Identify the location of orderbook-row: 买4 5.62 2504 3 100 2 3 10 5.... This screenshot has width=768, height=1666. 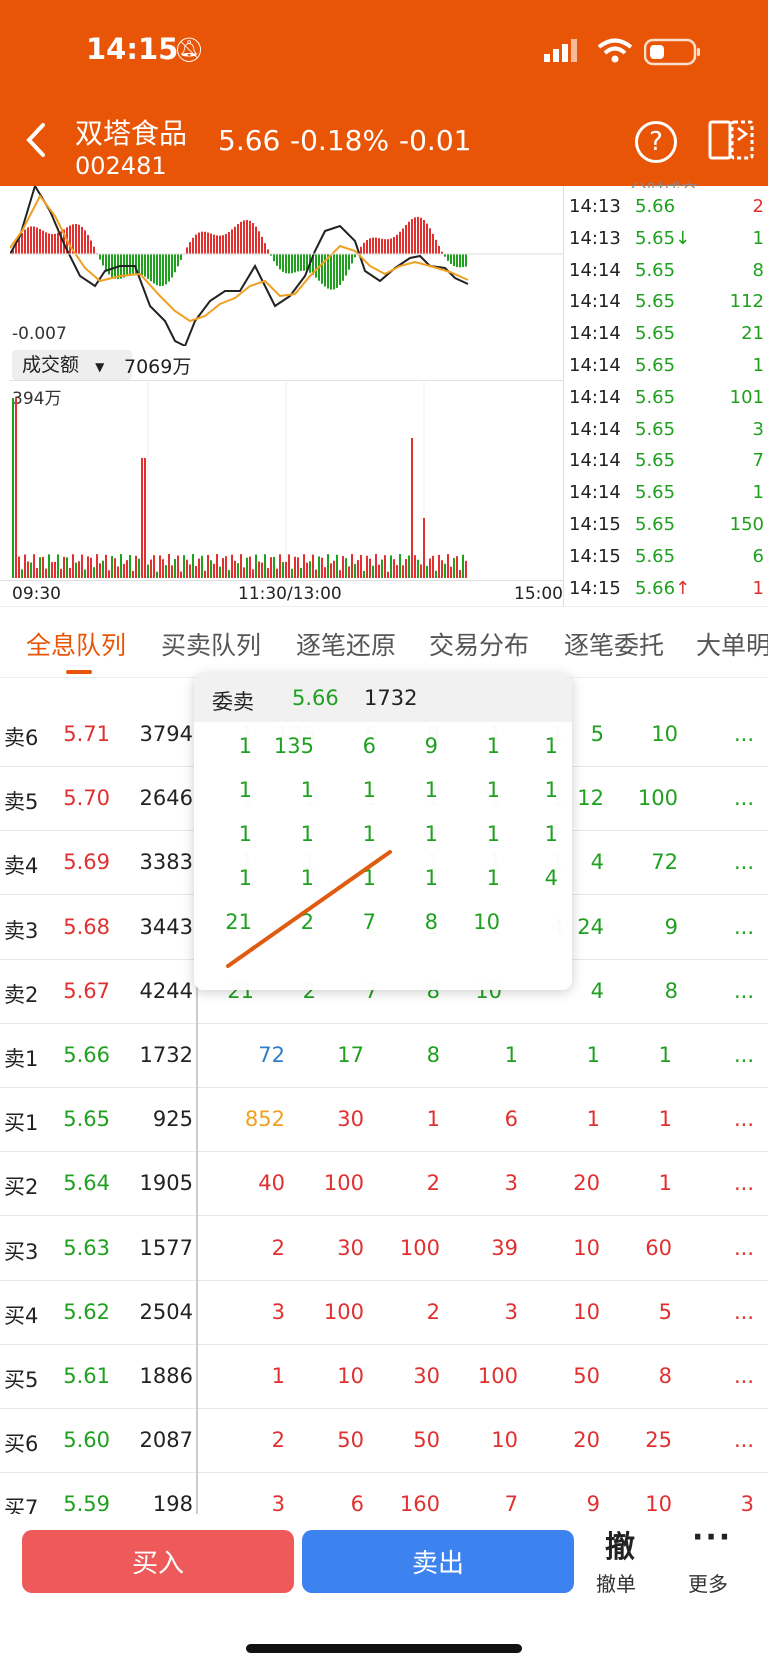
(384, 1312).